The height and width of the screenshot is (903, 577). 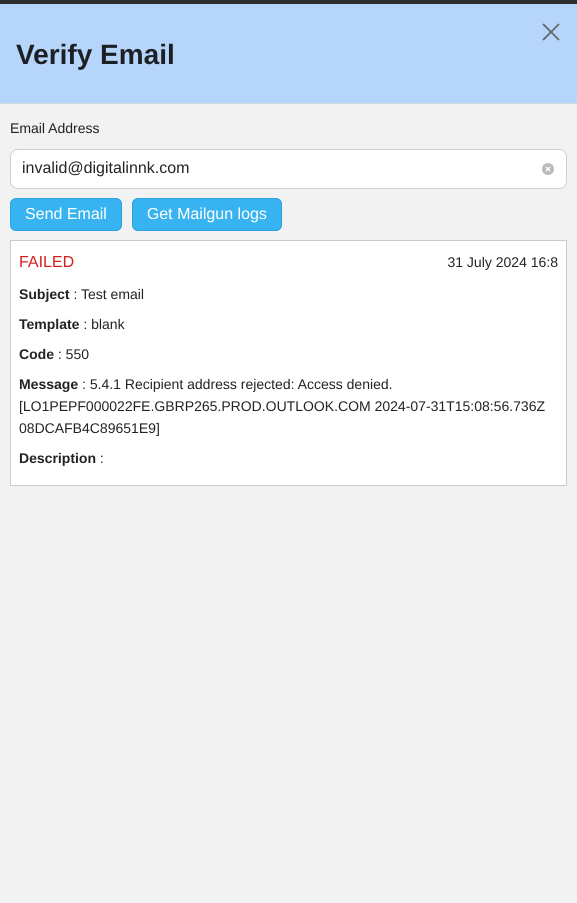 What do you see at coordinates (207, 214) in the screenshot?
I see `action-button: Get Mailgun logs` at bounding box center [207, 214].